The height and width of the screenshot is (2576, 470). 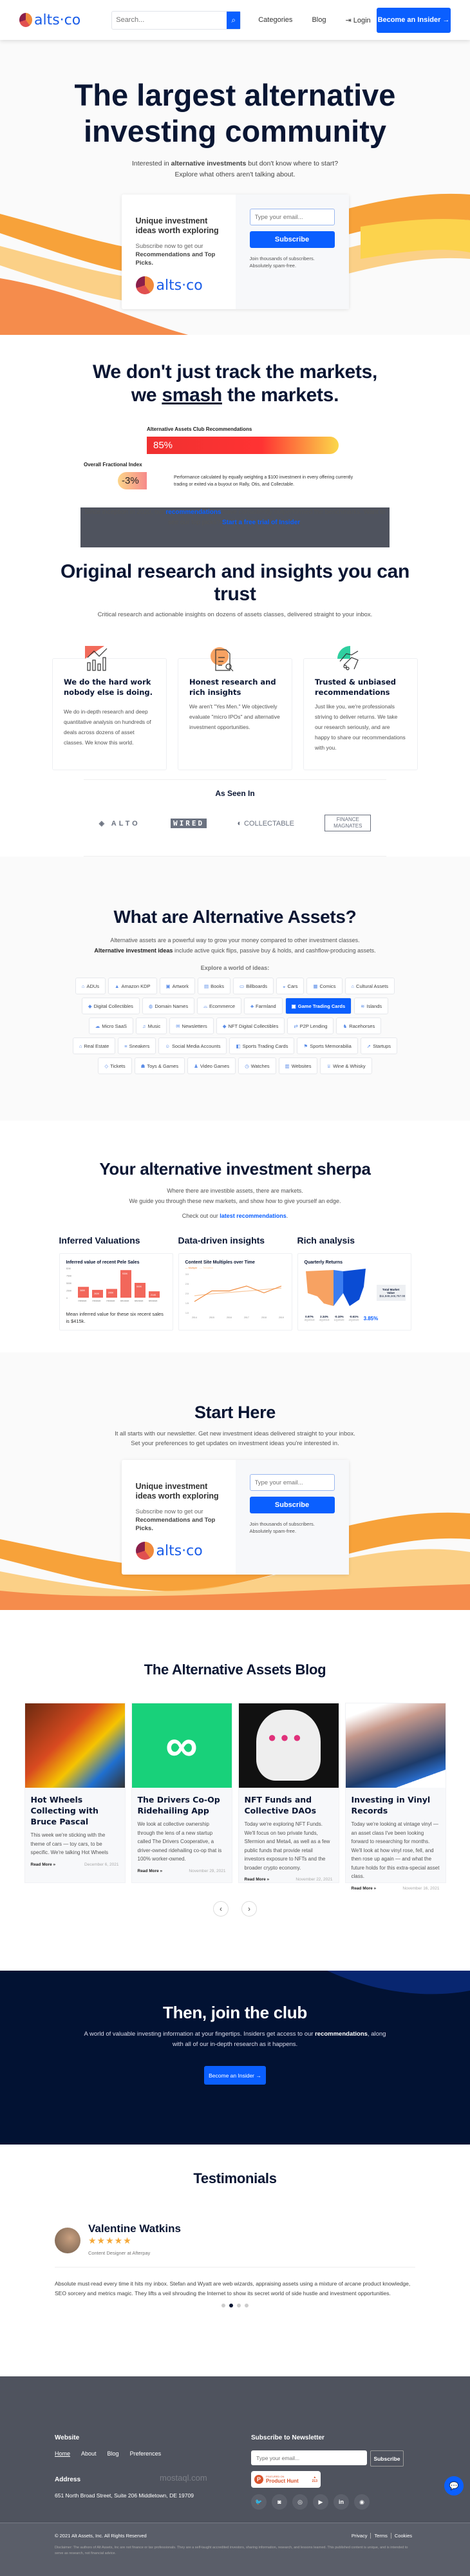 I want to click on nav-categories: Categories, so click(x=275, y=20).